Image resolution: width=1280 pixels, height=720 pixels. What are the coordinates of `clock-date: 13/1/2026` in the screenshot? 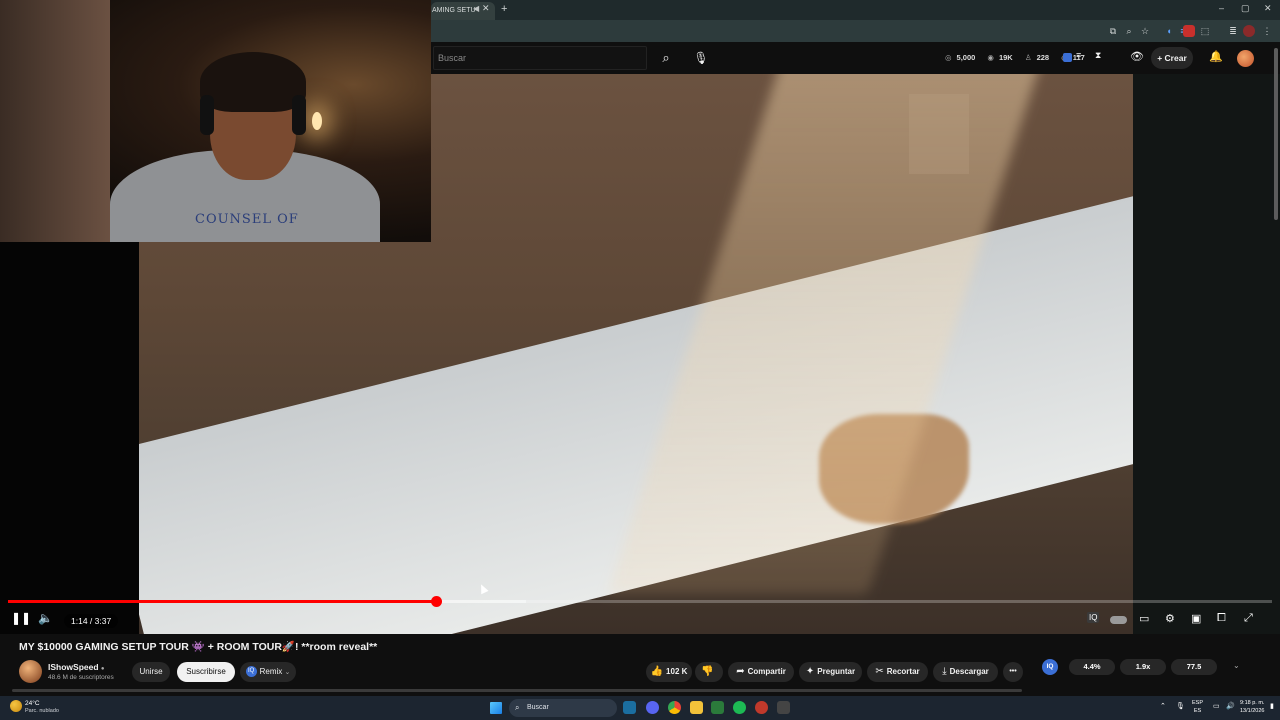 It's located at (1252, 711).